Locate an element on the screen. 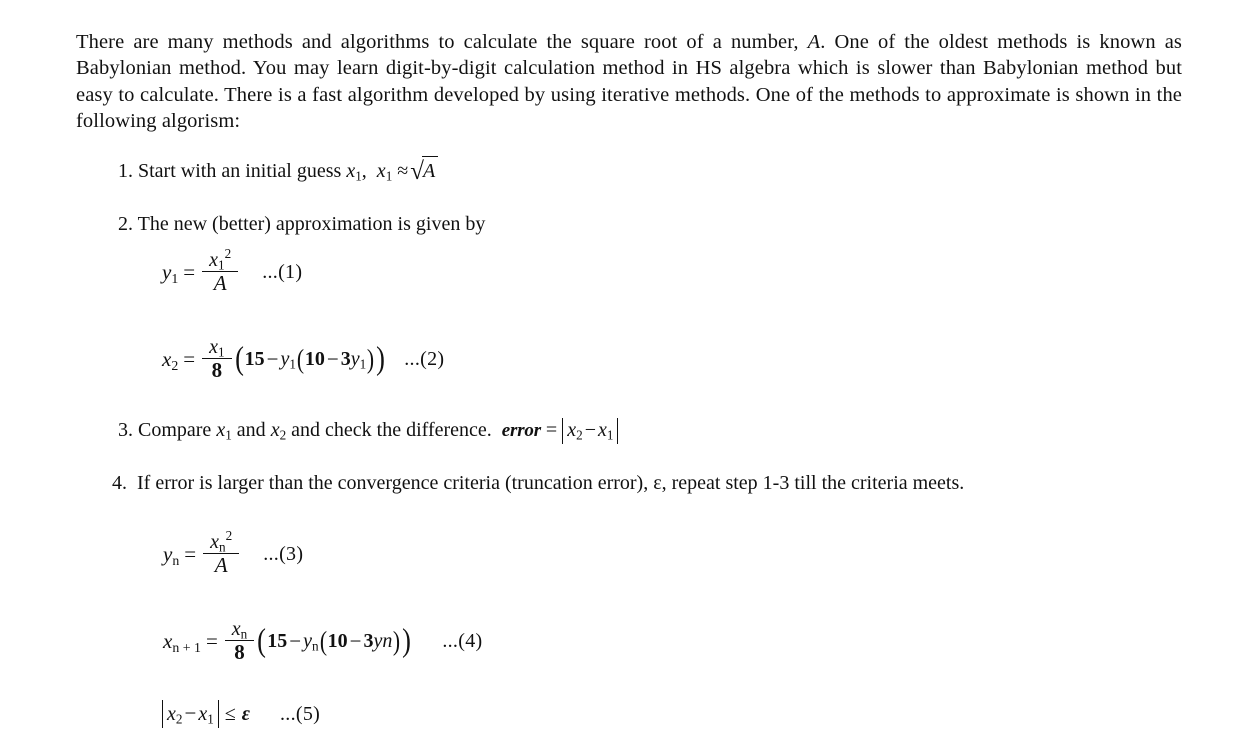 Image resolution: width=1234 pixels, height=754 pixels. eq4-const-10: 10 is located at coordinates (337, 640).